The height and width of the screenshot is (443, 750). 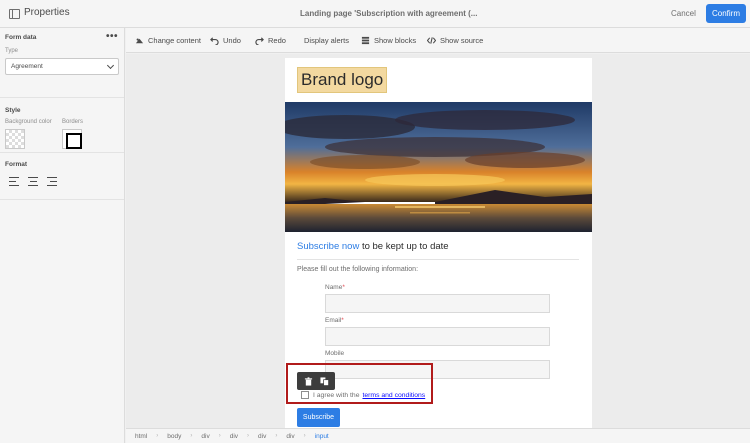 I want to click on delete-button, so click(x=308, y=381).